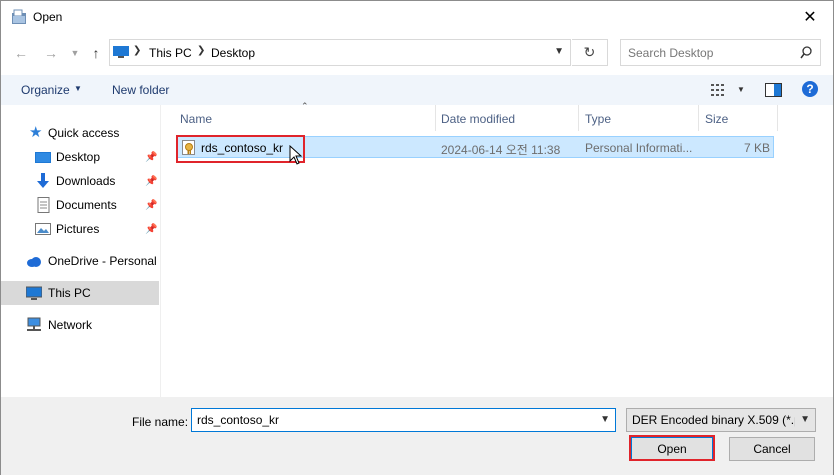 The width and height of the screenshot is (834, 475). What do you see at coordinates (719, 90) in the screenshot?
I see `view-options-icon` at bounding box center [719, 90].